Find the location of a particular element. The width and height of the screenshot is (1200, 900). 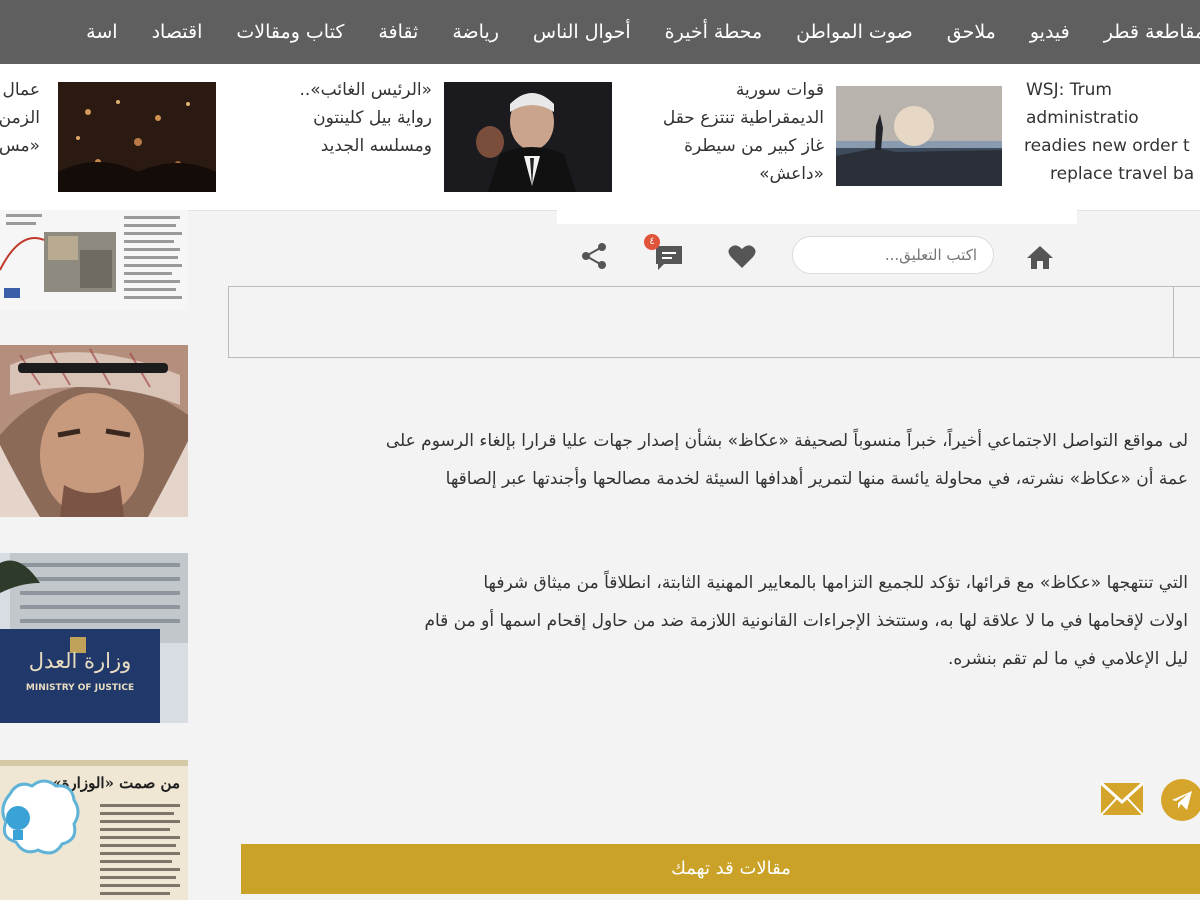

comment-area-divider is located at coordinates (1173, 322).